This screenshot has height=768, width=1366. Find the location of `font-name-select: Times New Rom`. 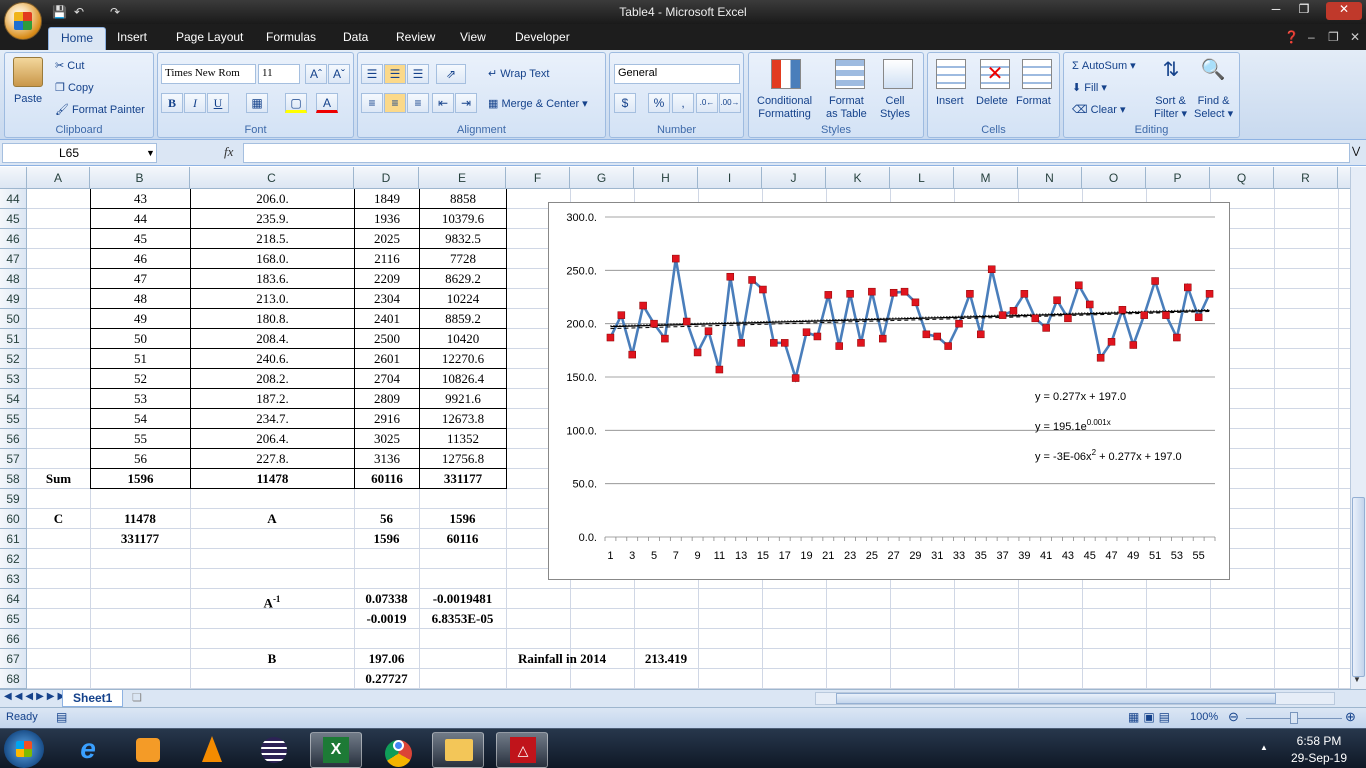

font-name-select: Times New Rom is located at coordinates (208, 74).